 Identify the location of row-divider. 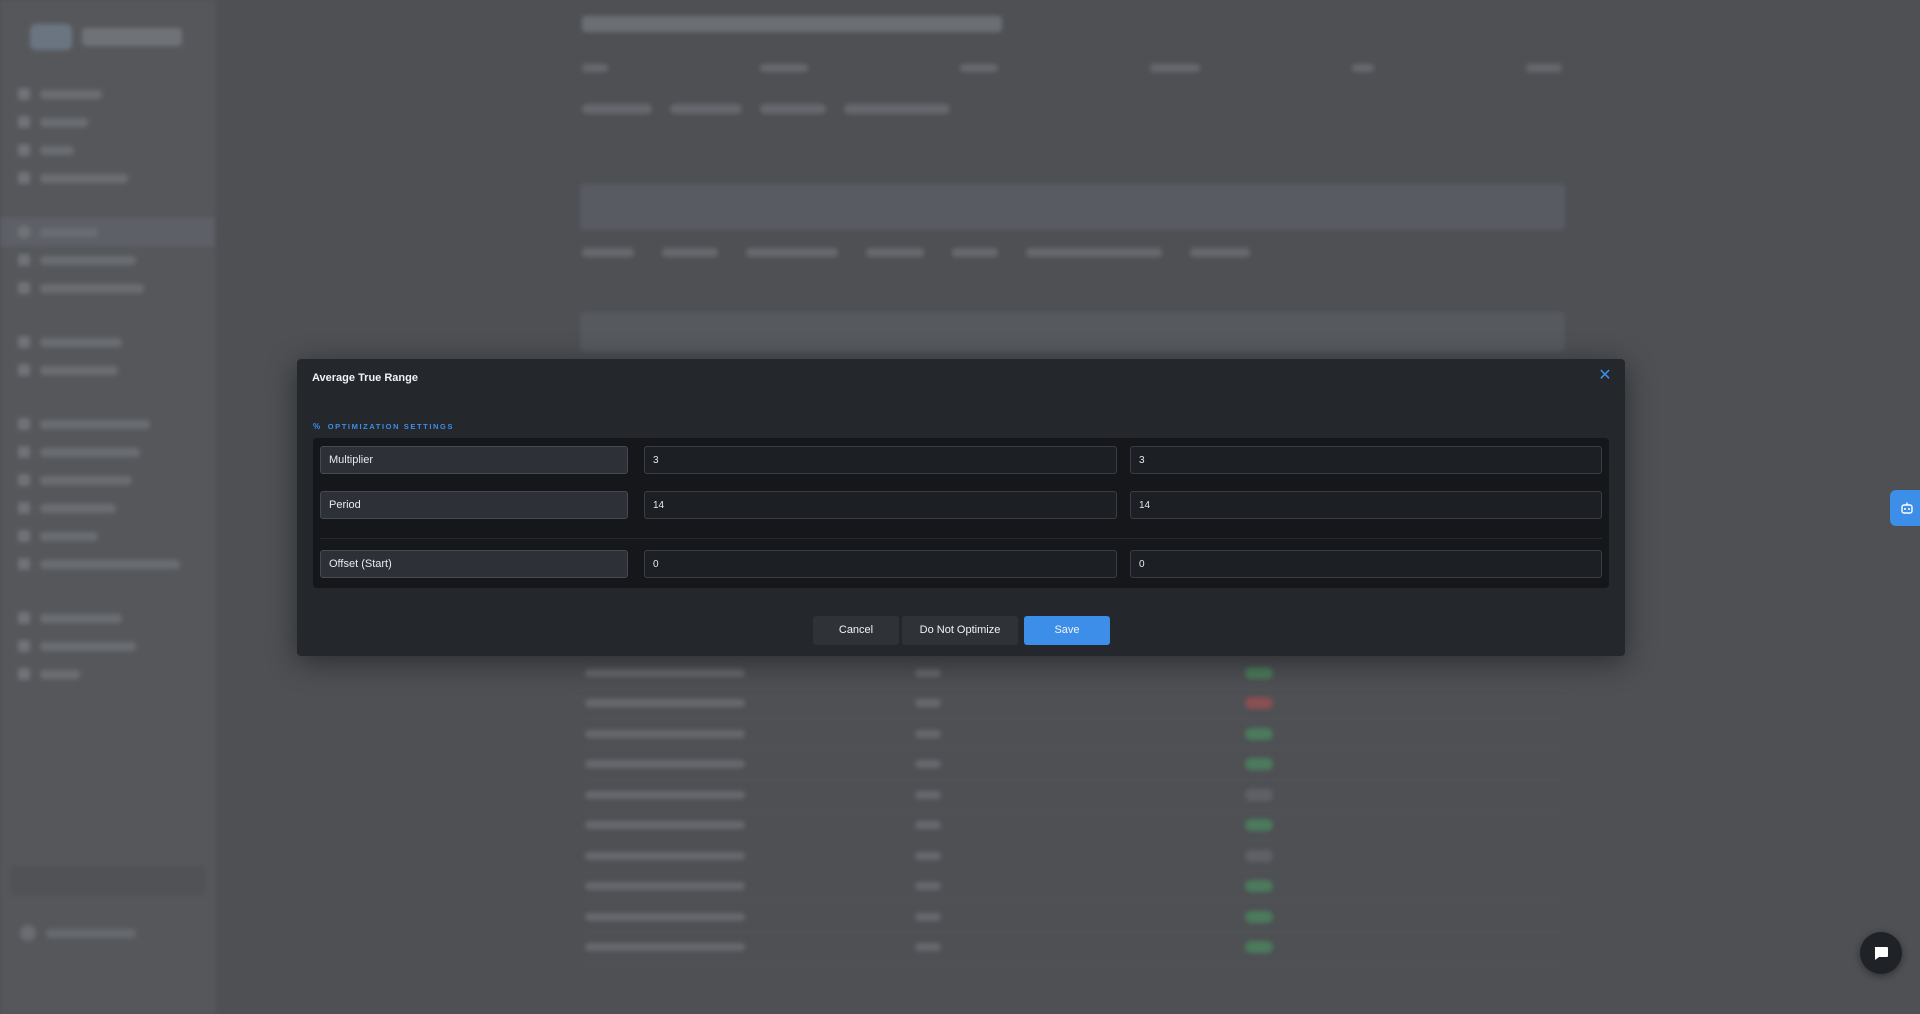
(961, 538).